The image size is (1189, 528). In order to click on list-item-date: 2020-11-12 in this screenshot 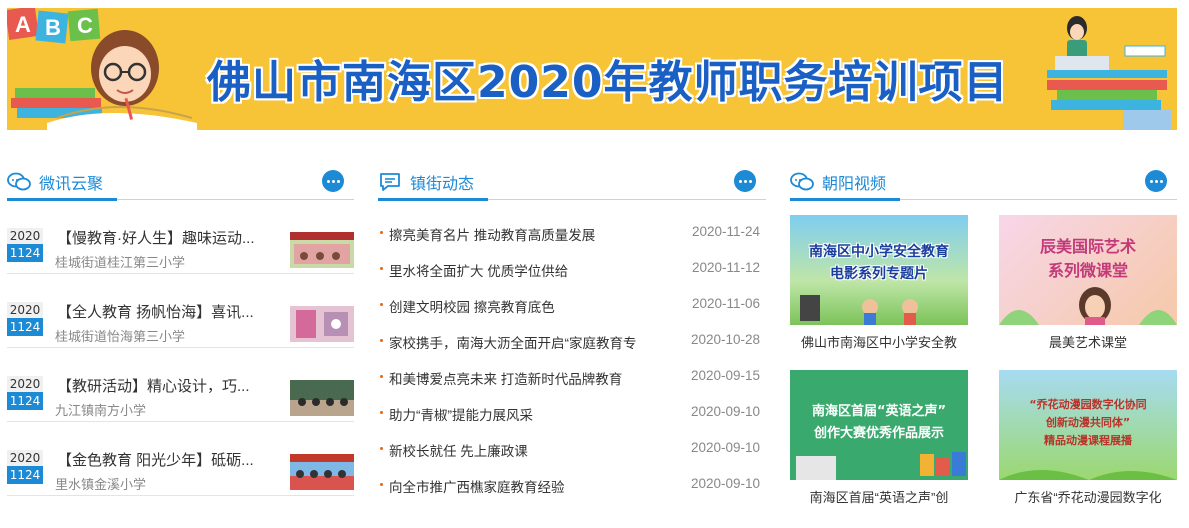, I will do `click(725, 267)`.